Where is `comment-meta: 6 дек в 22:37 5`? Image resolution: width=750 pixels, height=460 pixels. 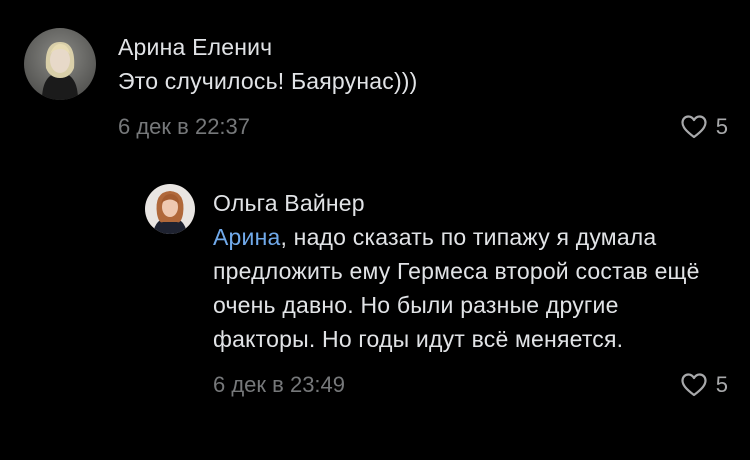
comment-meta: 6 дек в 22:37 5 is located at coordinates (423, 127).